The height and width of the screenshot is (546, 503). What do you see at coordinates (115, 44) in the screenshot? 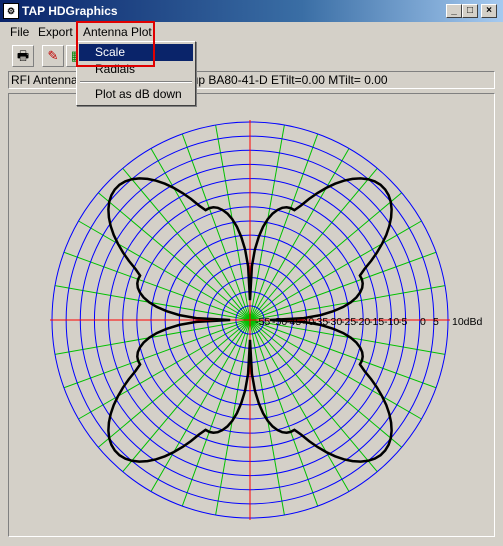
I see `red-highlight-box` at bounding box center [115, 44].